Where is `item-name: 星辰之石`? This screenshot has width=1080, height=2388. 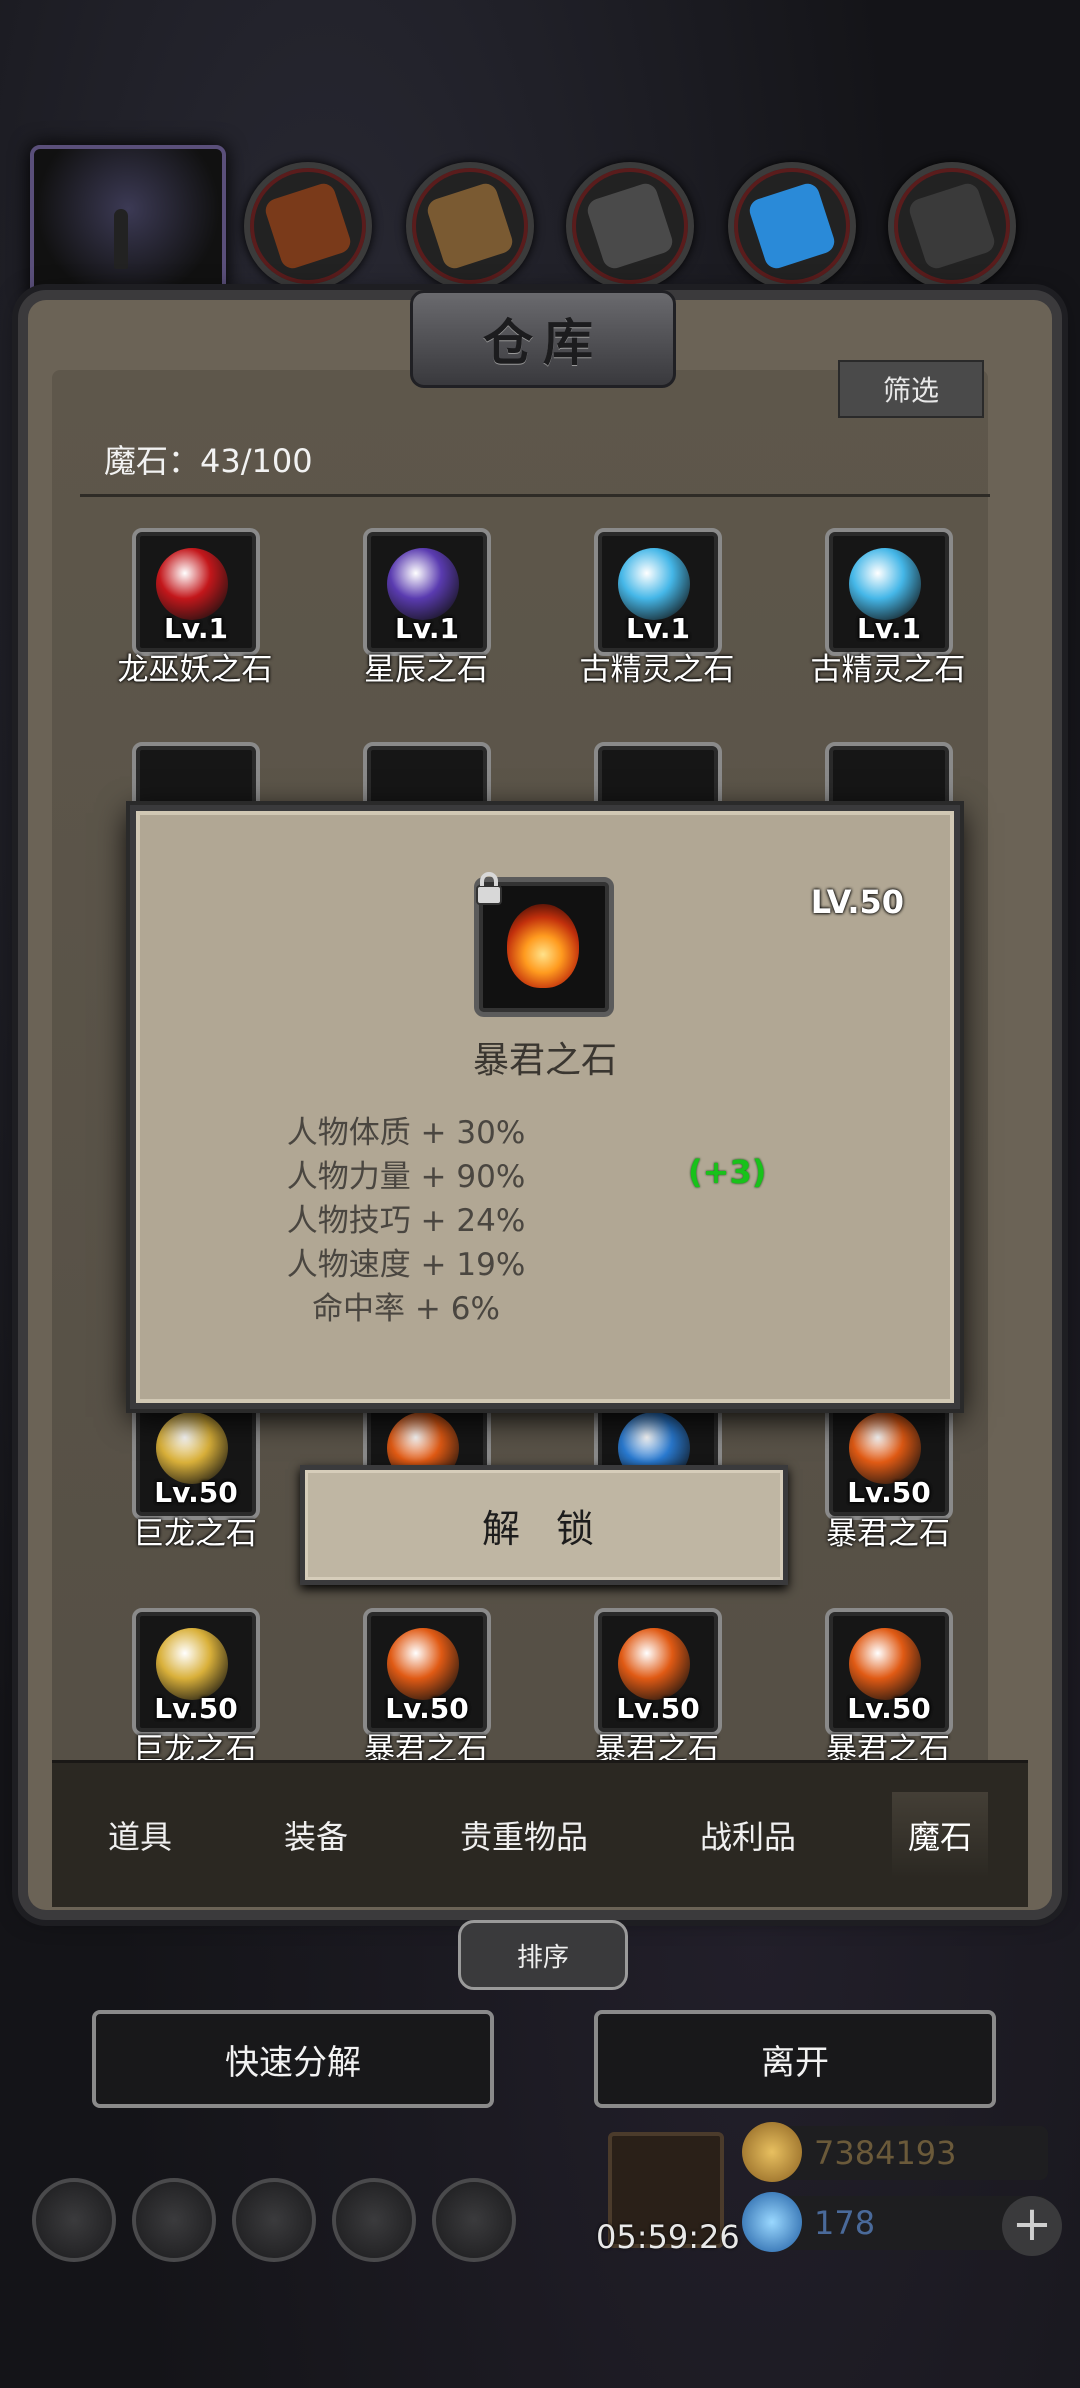 item-name: 星辰之石 is located at coordinates (426, 670).